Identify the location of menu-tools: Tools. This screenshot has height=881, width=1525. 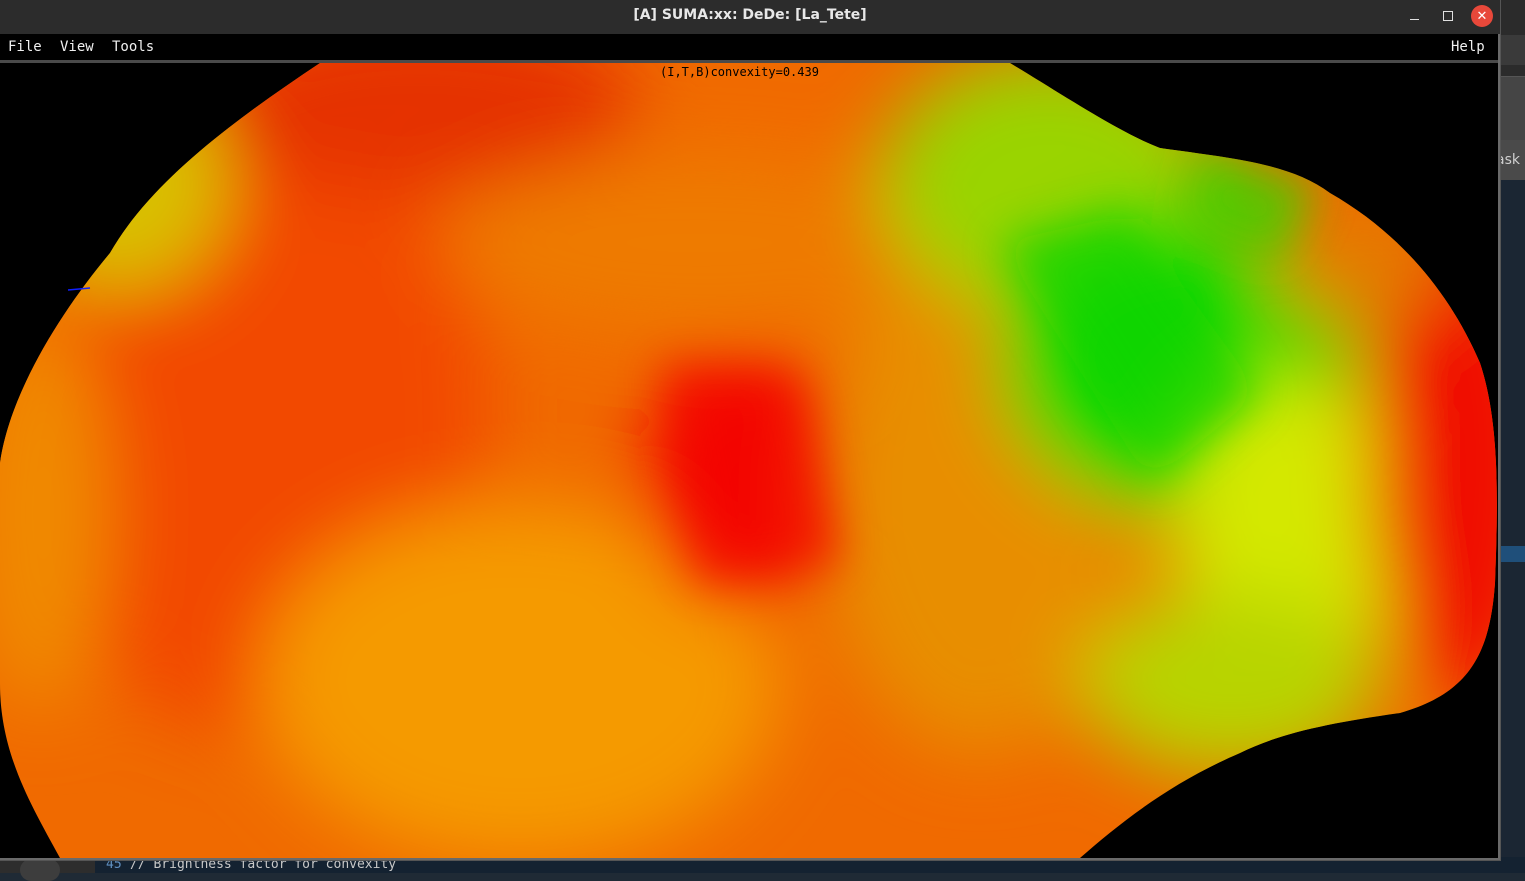
(133, 47).